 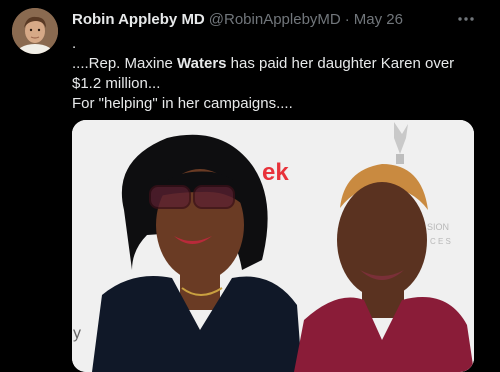 I want to click on tweet-line-1-post: has paid her daughter Karen over, so click(x=340, y=63).